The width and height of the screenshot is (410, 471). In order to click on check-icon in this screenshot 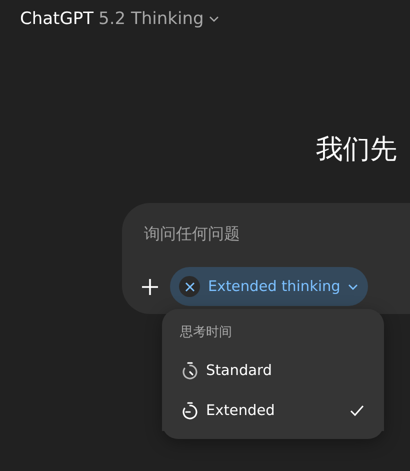, I will do `click(357, 411)`.